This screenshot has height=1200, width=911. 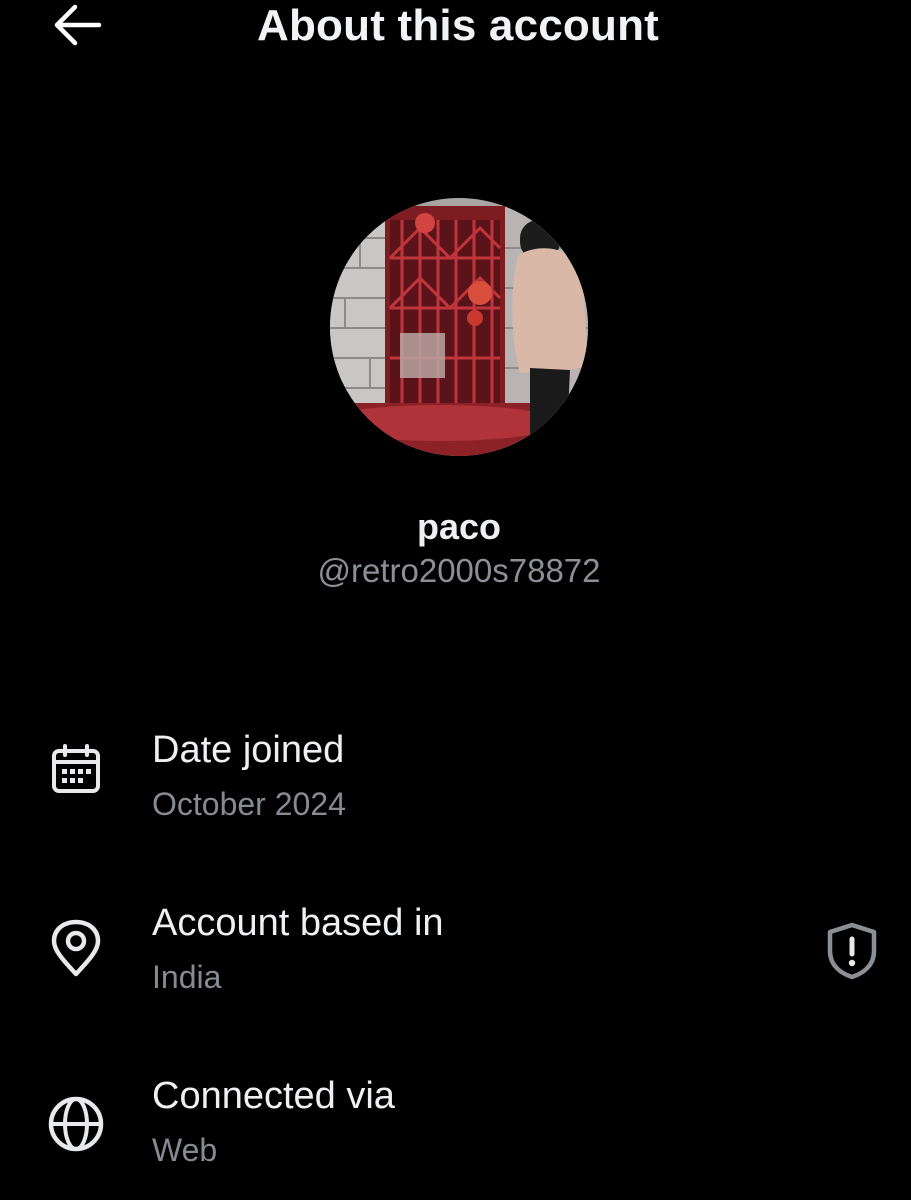 What do you see at coordinates (298, 923) in the screenshot?
I see `account-based-in-label: Account based in` at bounding box center [298, 923].